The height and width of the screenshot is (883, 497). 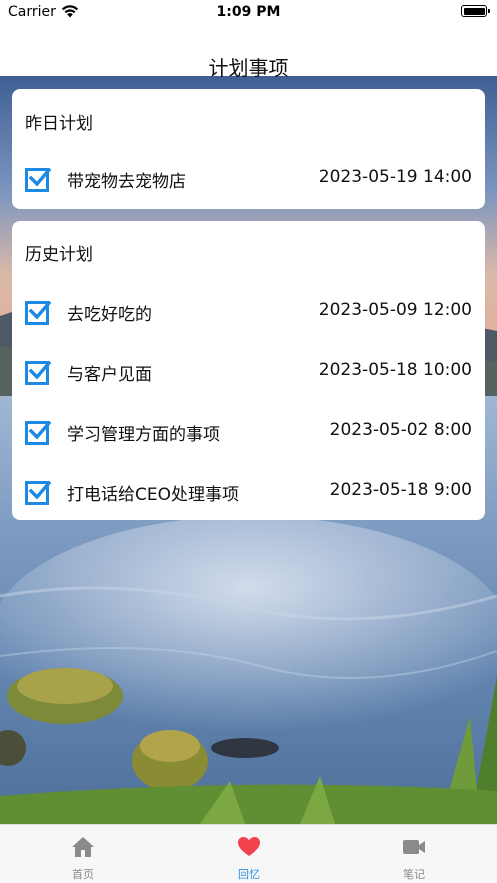 What do you see at coordinates (248, 311) in the screenshot?
I see `plan-item-row: 去吃好吃的 2023-05-09 12:00` at bounding box center [248, 311].